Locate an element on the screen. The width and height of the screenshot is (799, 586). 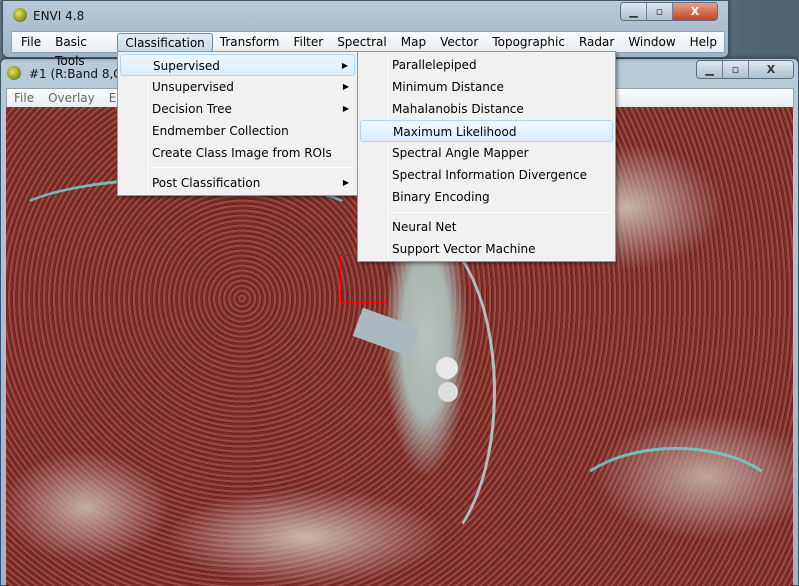
image-menu-file: File is located at coordinates (24, 98).